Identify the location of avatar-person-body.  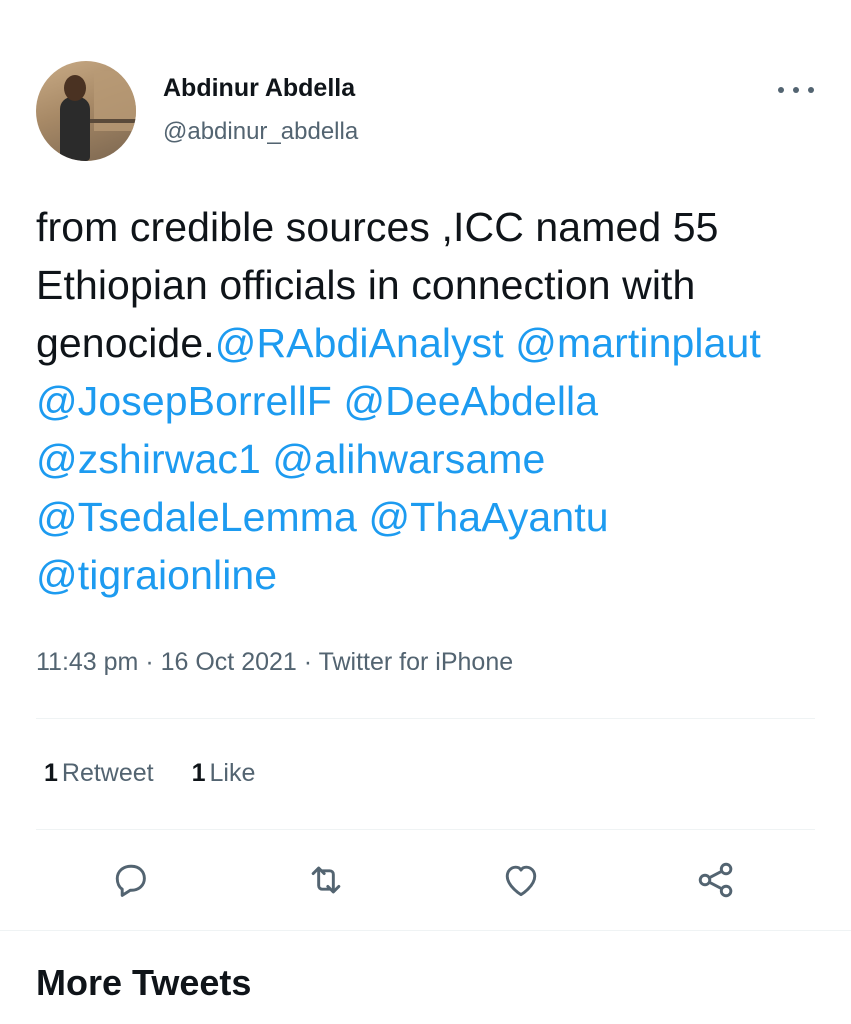
(75, 129).